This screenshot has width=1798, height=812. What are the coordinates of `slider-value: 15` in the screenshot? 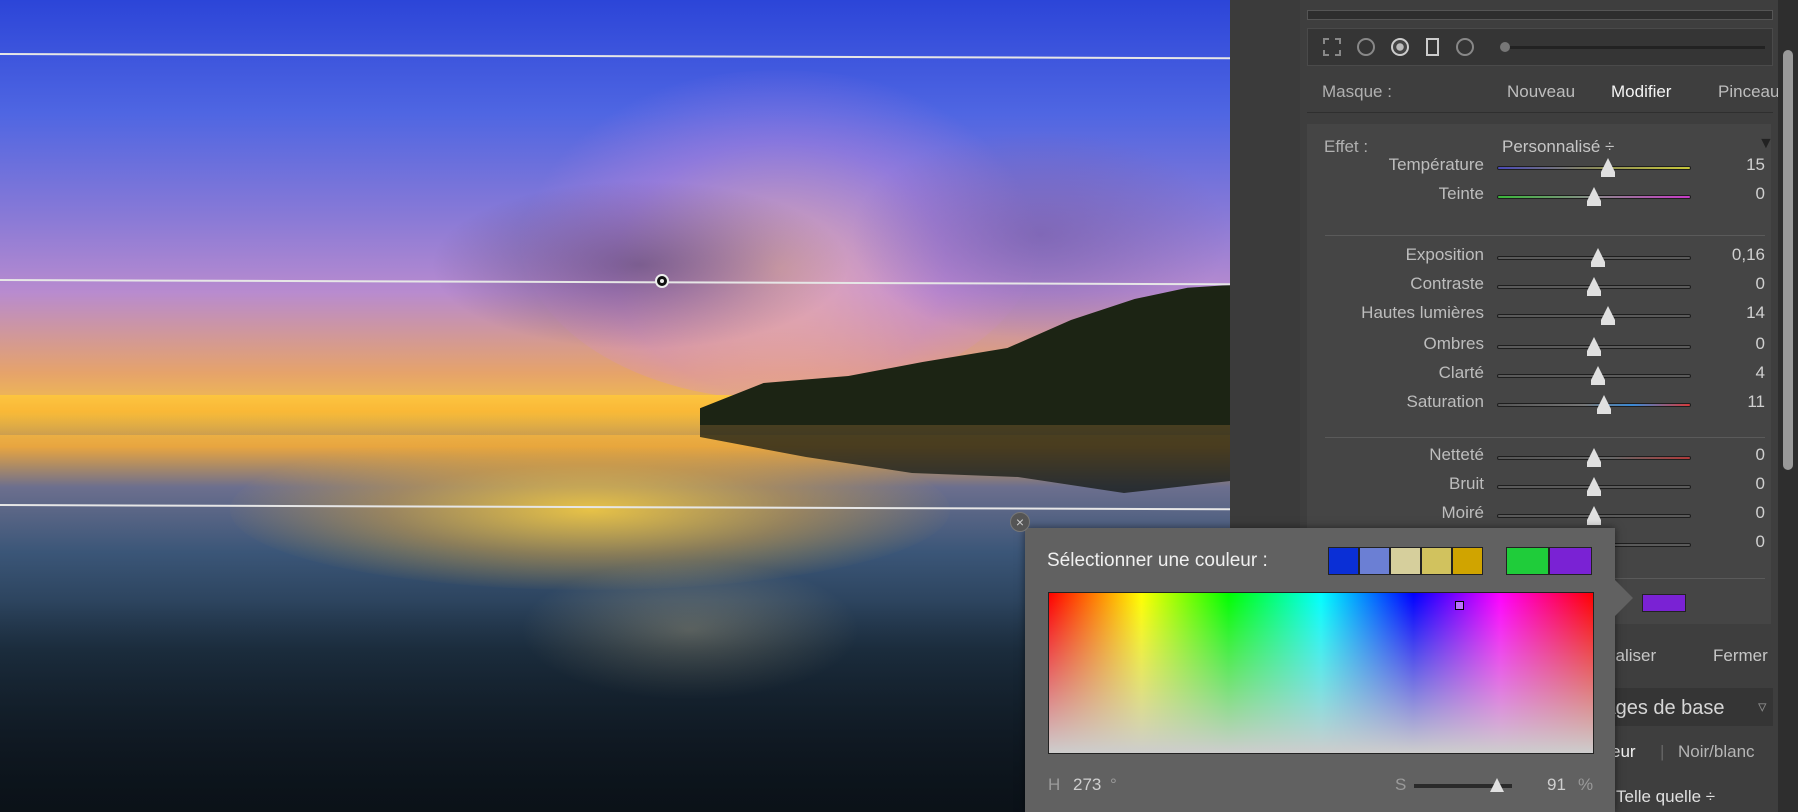 It's located at (1735, 165).